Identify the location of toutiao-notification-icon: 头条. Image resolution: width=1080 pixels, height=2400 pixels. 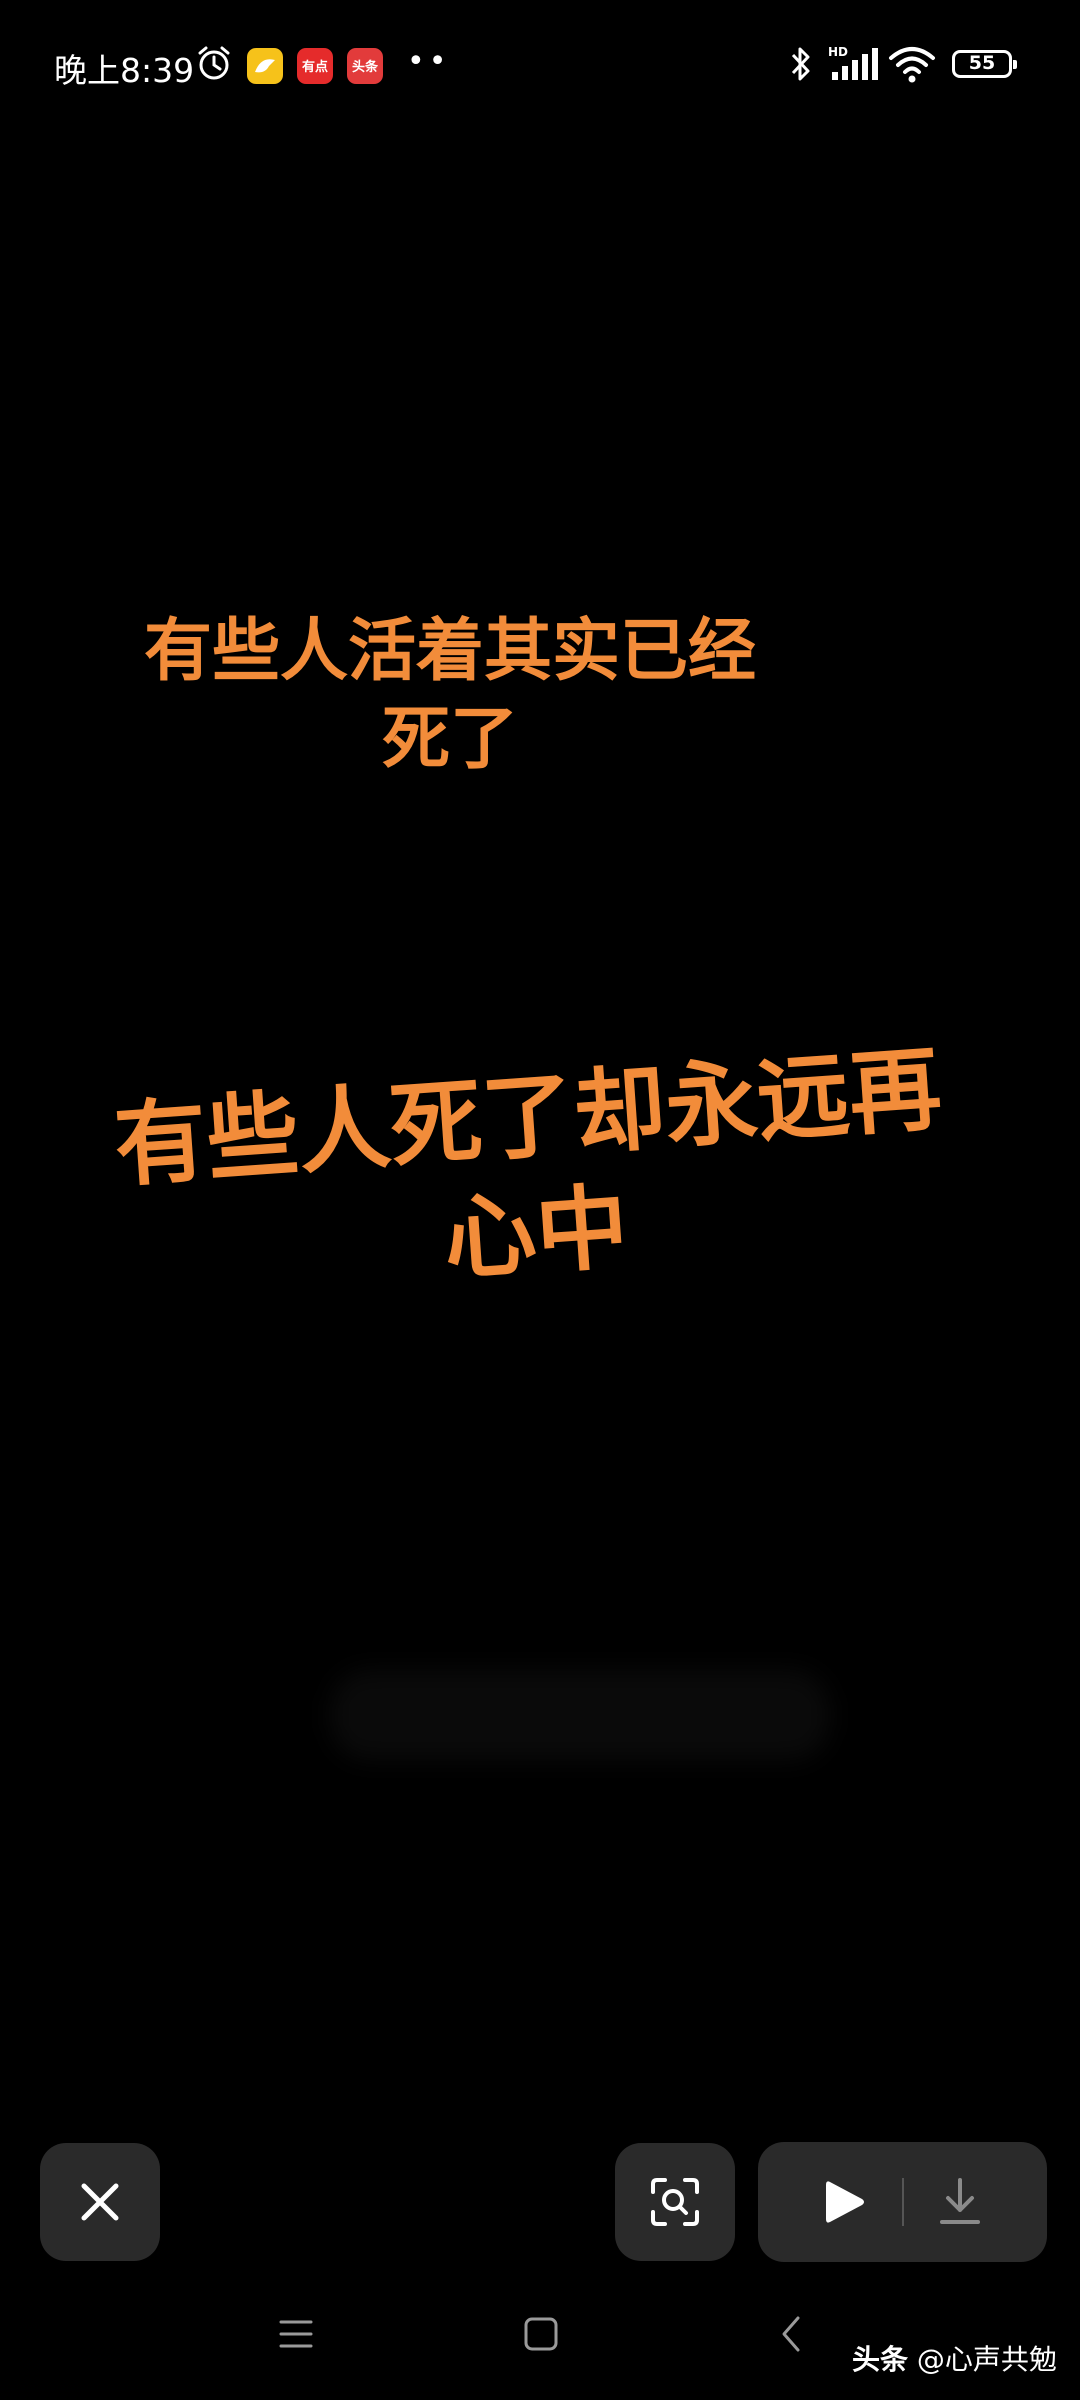
(365, 66).